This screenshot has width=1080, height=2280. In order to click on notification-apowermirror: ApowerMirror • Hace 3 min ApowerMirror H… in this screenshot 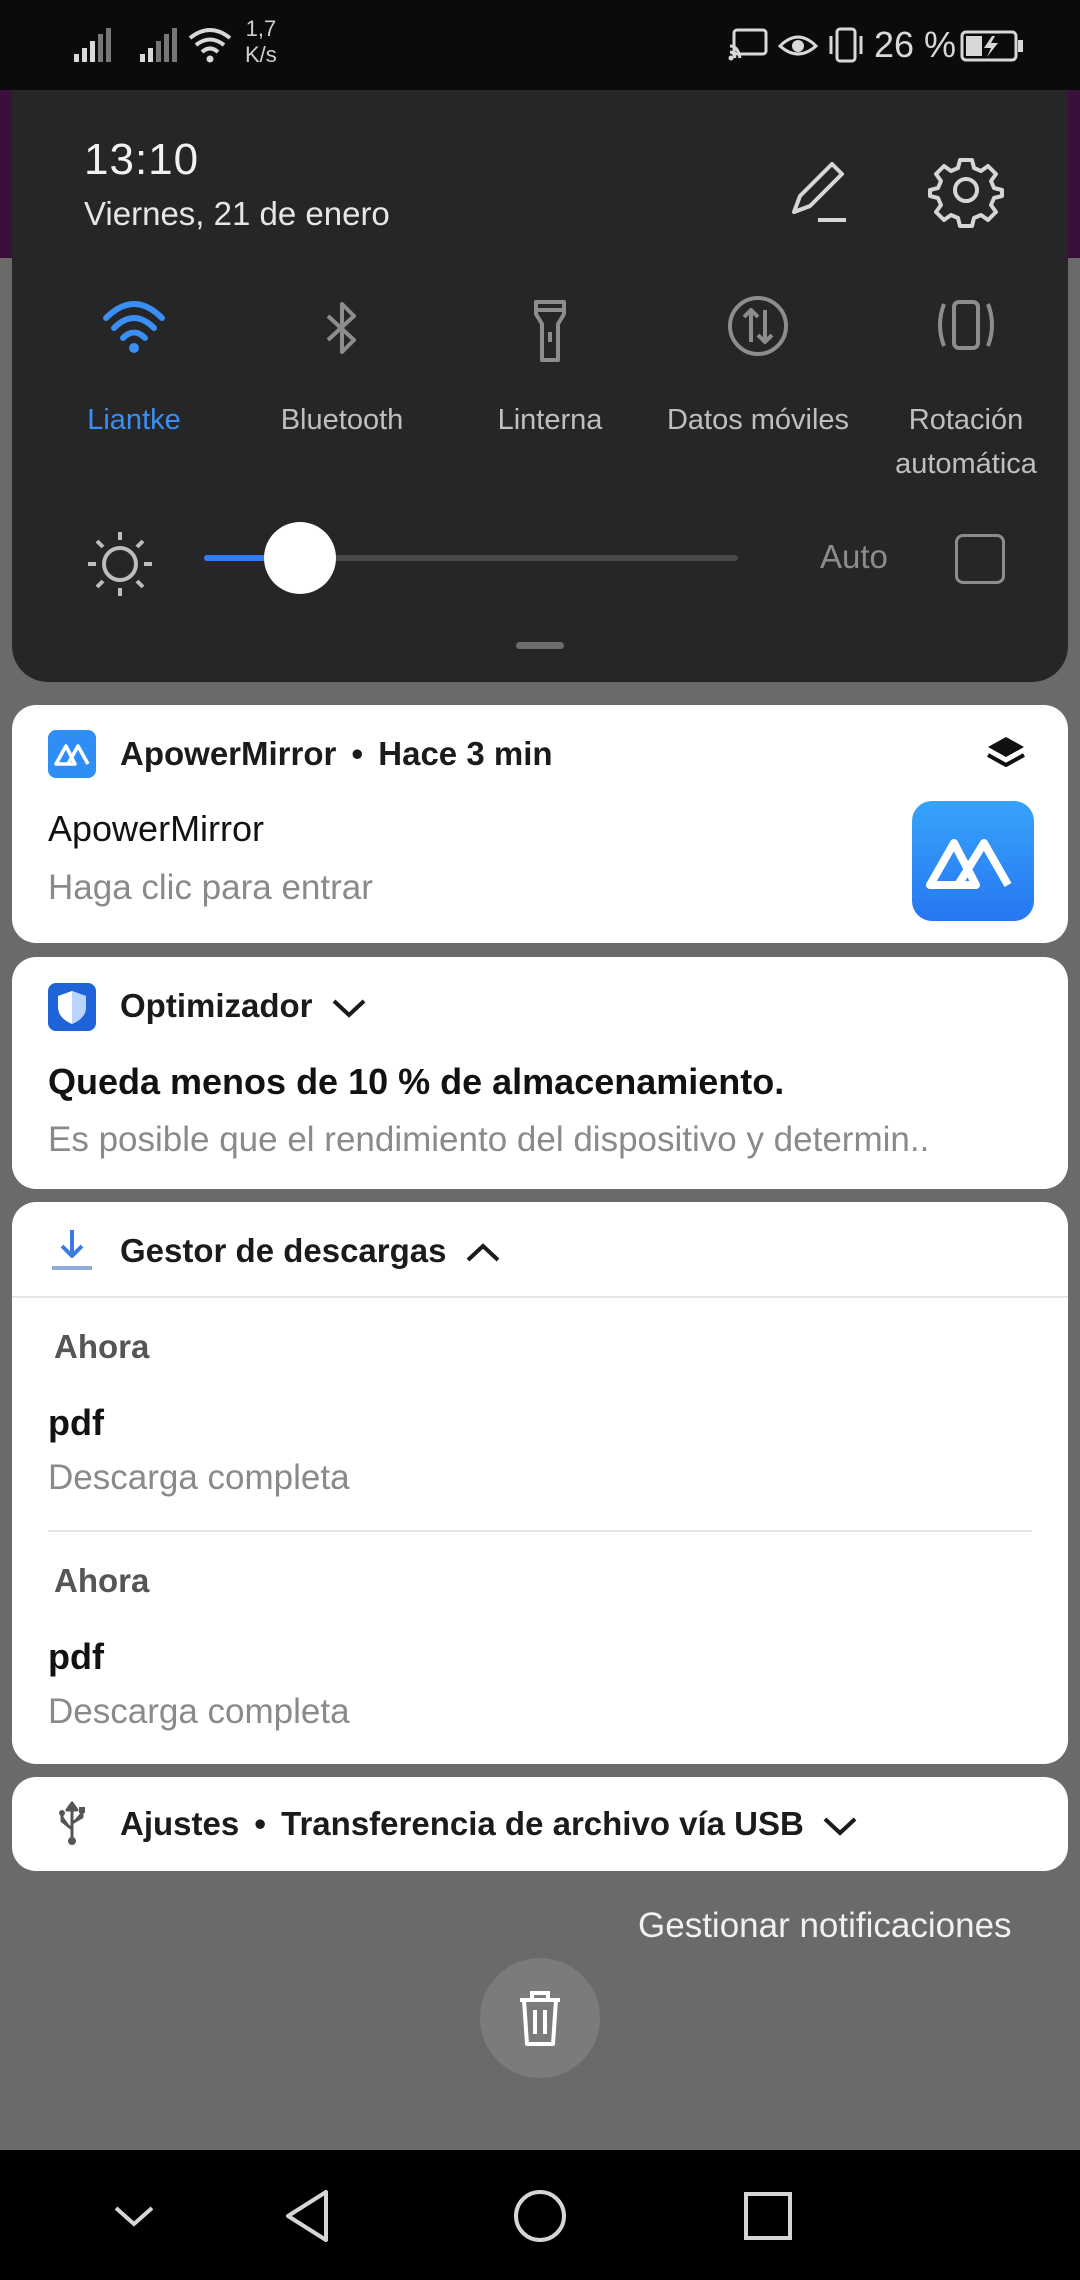, I will do `click(540, 824)`.